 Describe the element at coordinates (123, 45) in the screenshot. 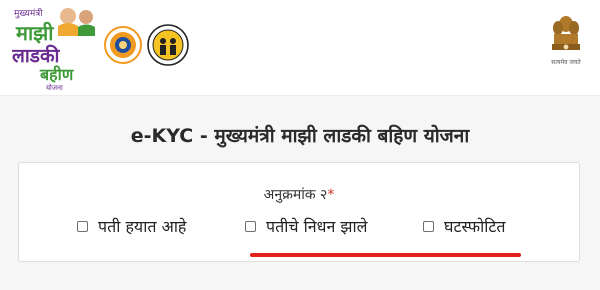

I see `maharashtra-government-seal-icon` at that location.